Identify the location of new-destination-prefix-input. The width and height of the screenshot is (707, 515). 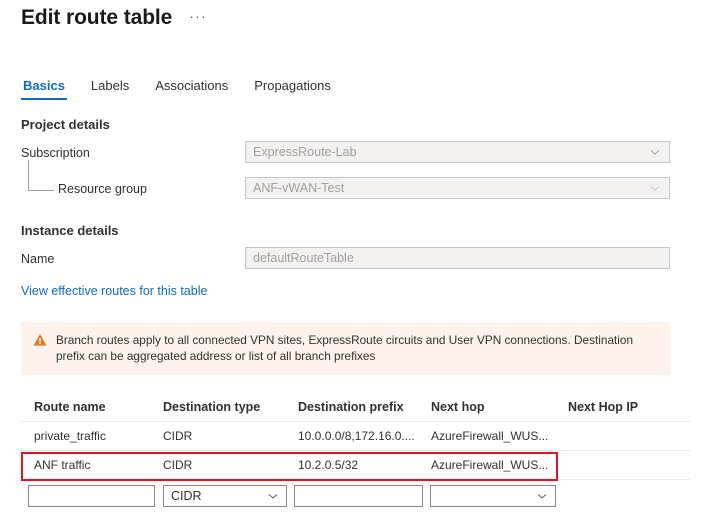
(358, 496).